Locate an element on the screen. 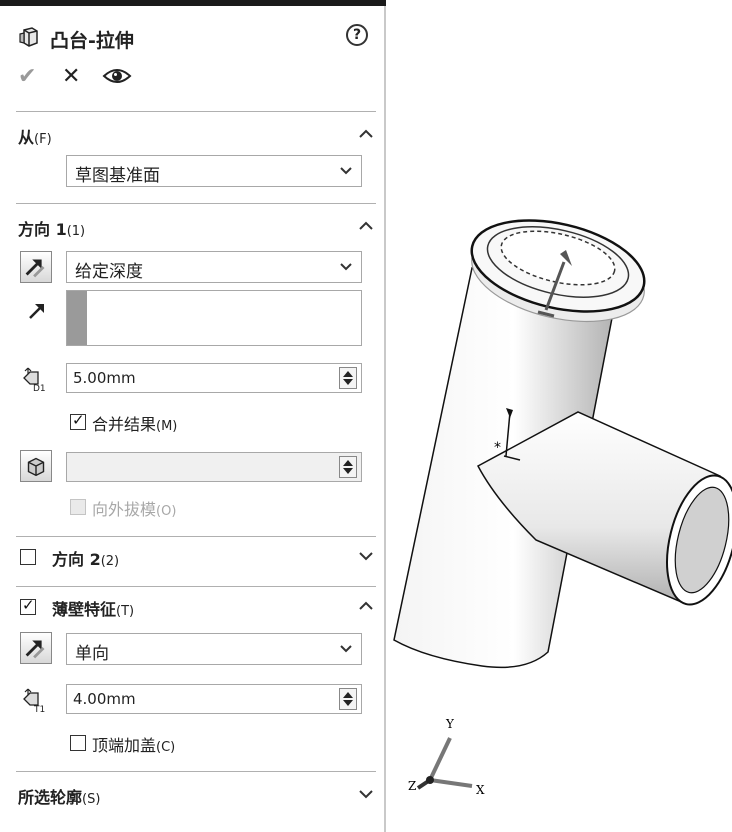 This screenshot has height=832, width=732. help-icon: ? is located at coordinates (357, 35).